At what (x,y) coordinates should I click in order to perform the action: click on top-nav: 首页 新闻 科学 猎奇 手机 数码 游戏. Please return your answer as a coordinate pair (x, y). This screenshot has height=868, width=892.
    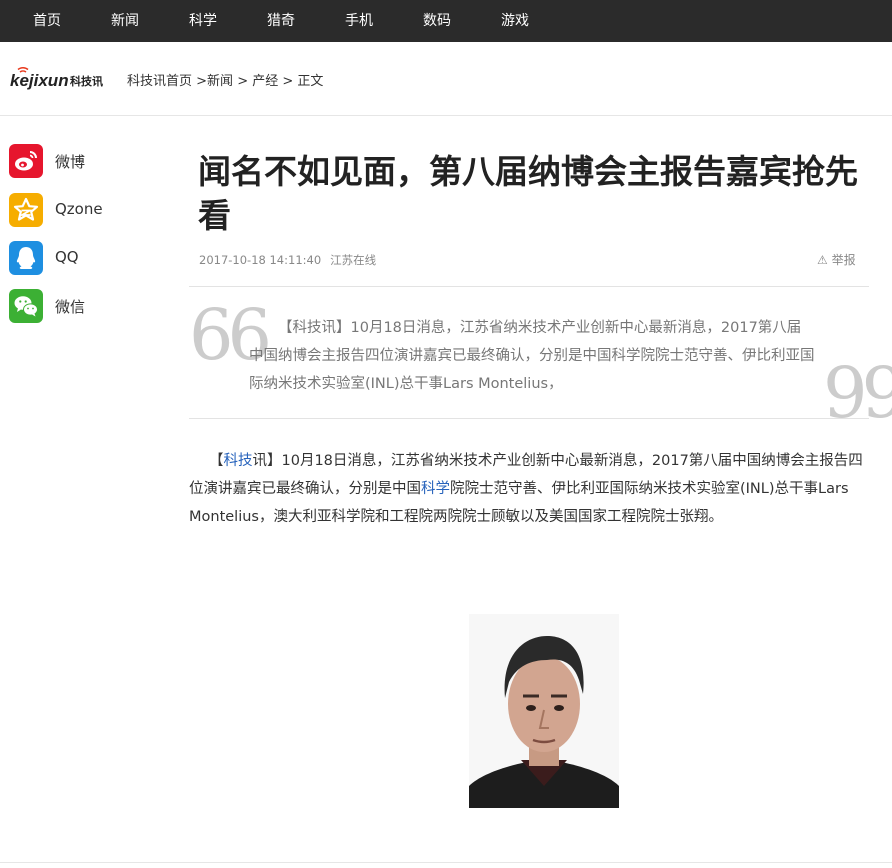
    Looking at the image, I should click on (446, 21).